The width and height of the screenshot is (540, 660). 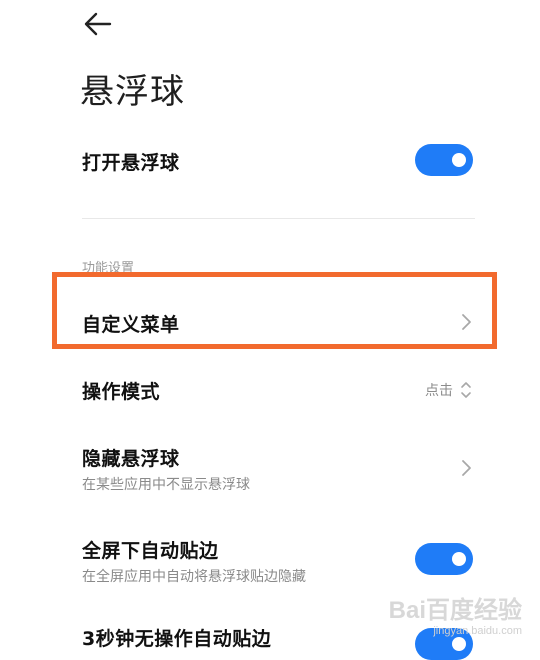 I want to click on baidu-watermark: Bai百度经验 jingyan.baidu.com, so click(x=455, y=613).